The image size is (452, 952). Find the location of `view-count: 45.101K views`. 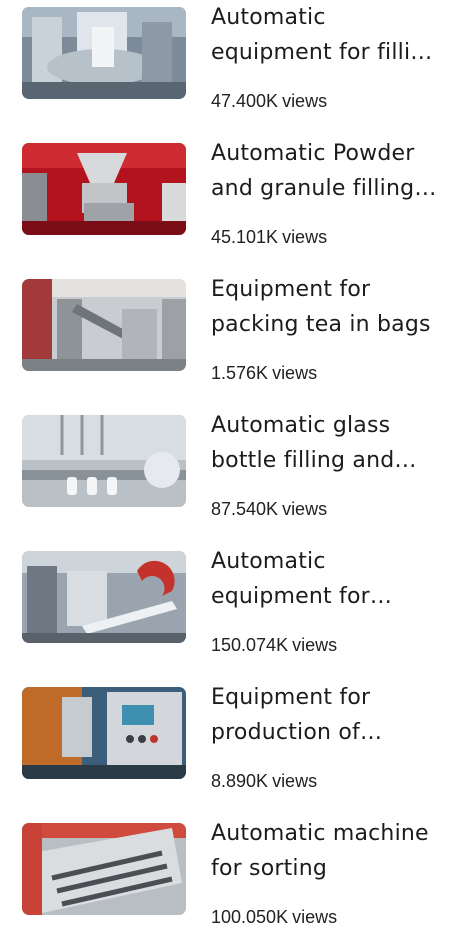

view-count: 45.101K views is located at coordinates (269, 237).